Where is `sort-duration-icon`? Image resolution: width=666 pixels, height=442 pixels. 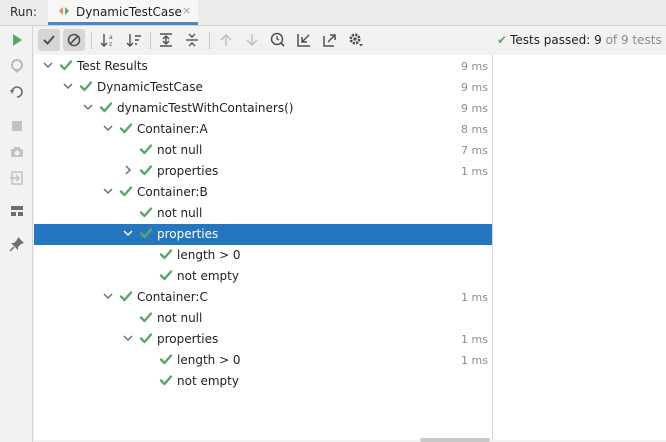
sort-duration-icon is located at coordinates (134, 40).